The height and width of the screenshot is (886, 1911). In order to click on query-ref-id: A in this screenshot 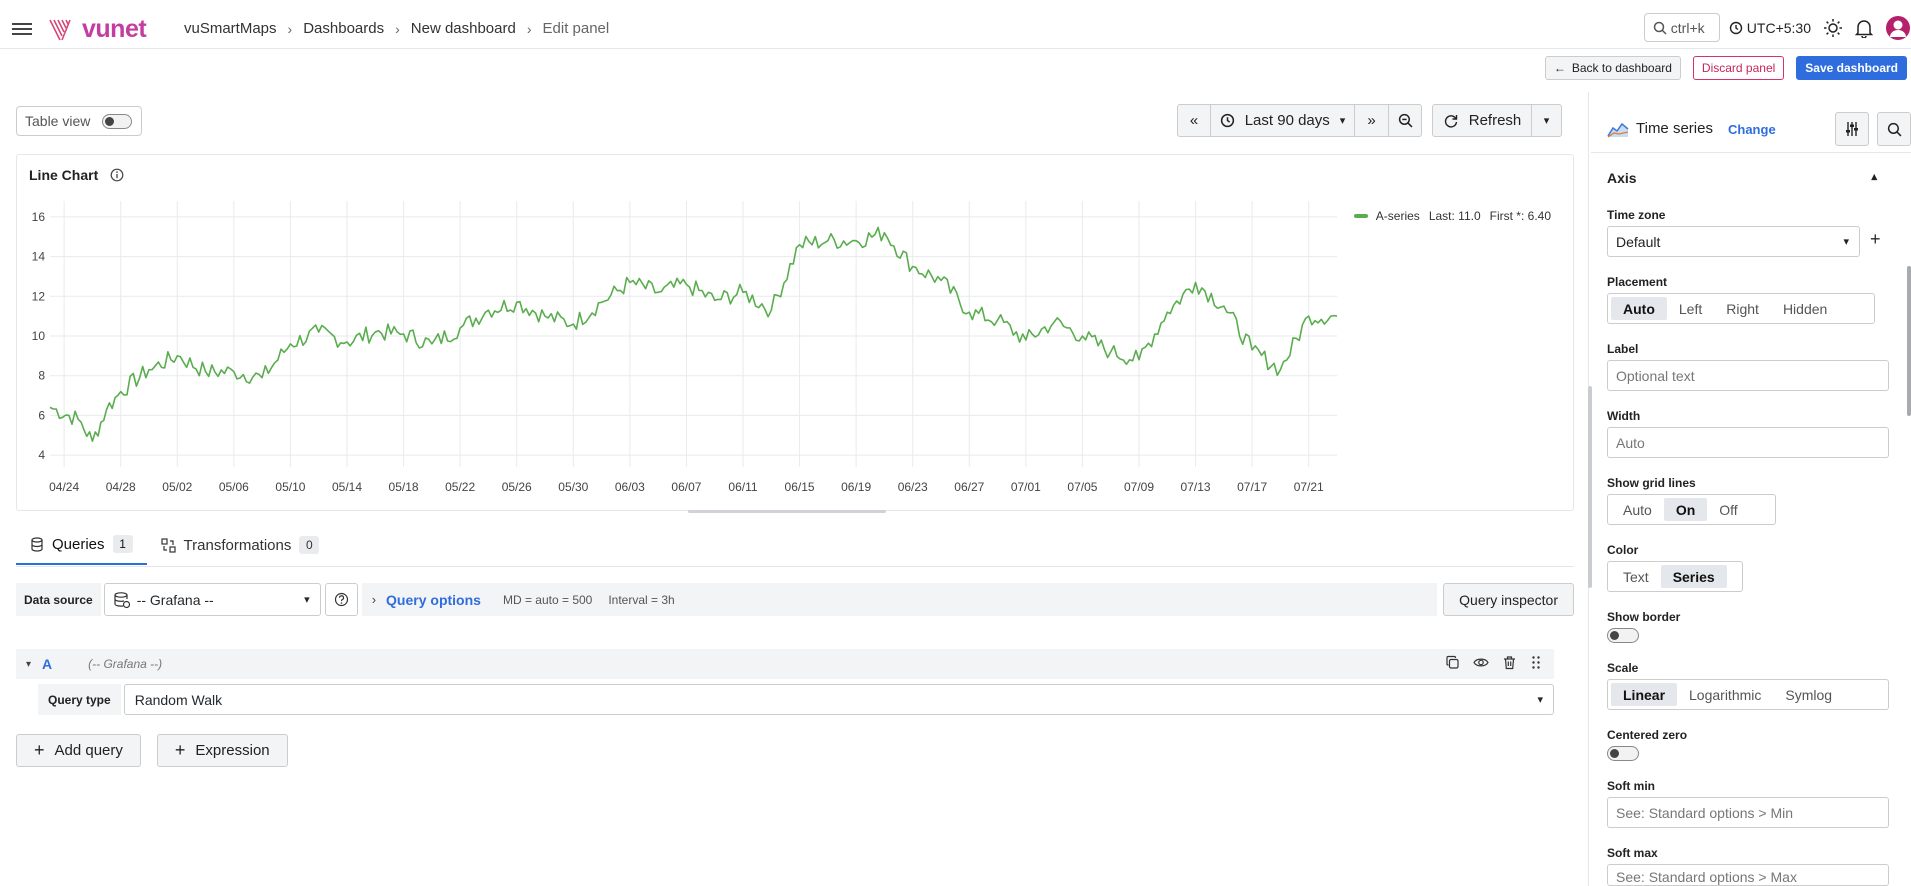, I will do `click(47, 664)`.